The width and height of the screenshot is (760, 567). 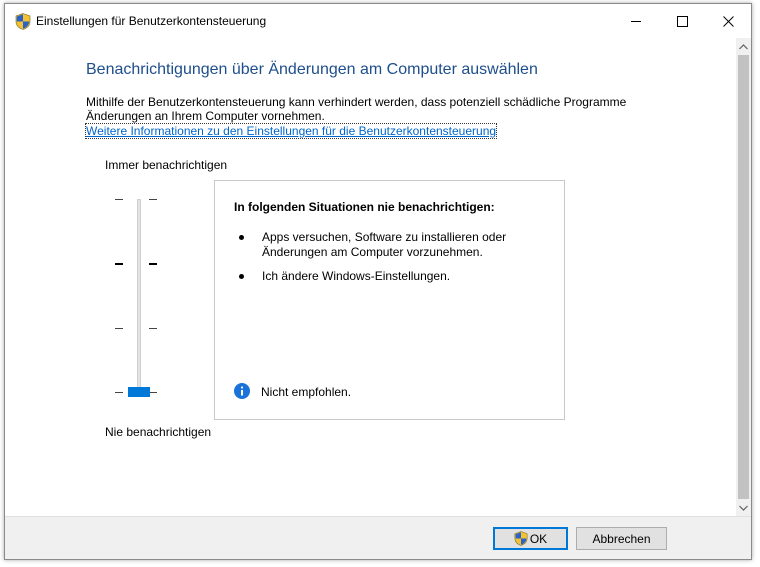 I want to click on not-recommended-note: Nicht empfohlen., so click(x=306, y=392).